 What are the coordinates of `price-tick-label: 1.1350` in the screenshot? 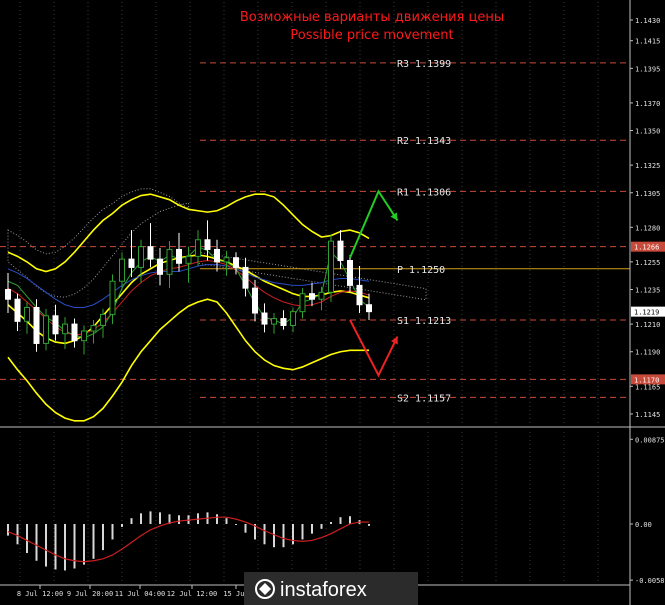 It's located at (647, 132).